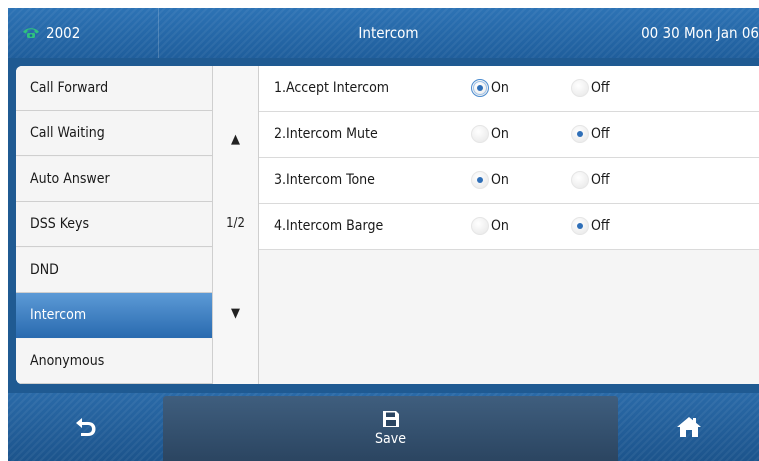 The image size is (759, 461). I want to click on intercom-barge-on-radio: On, so click(490, 226).